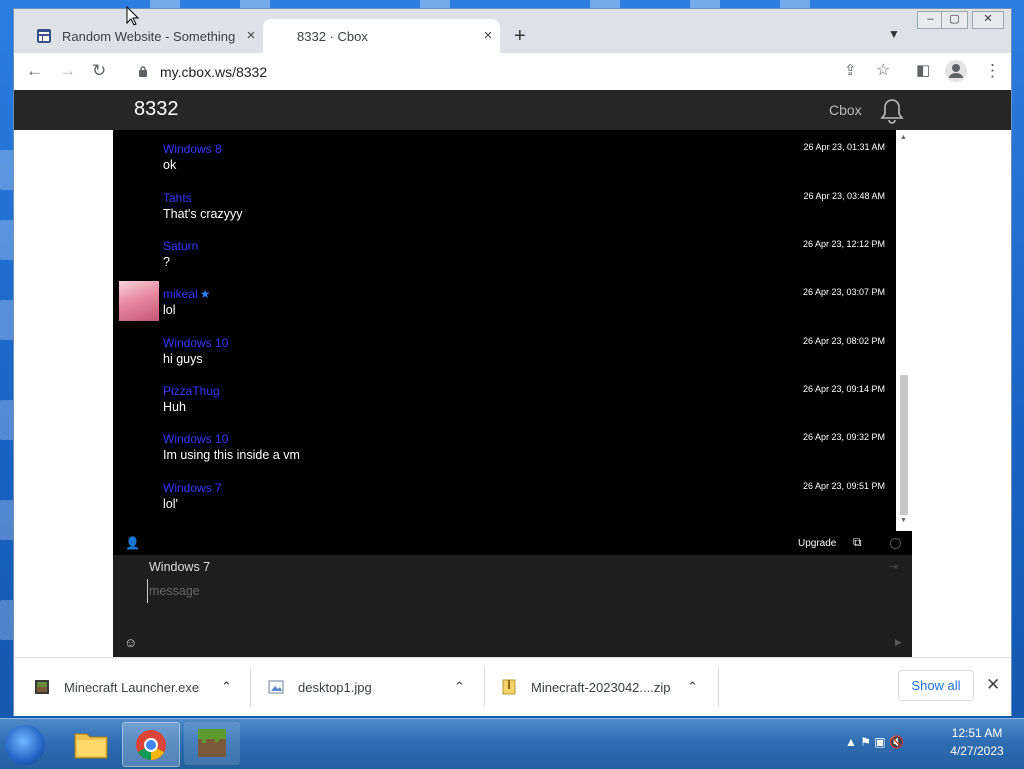 This screenshot has height=769, width=1024. Describe the element at coordinates (205, 294) in the screenshot. I see `star-badge-icon: ★` at that location.